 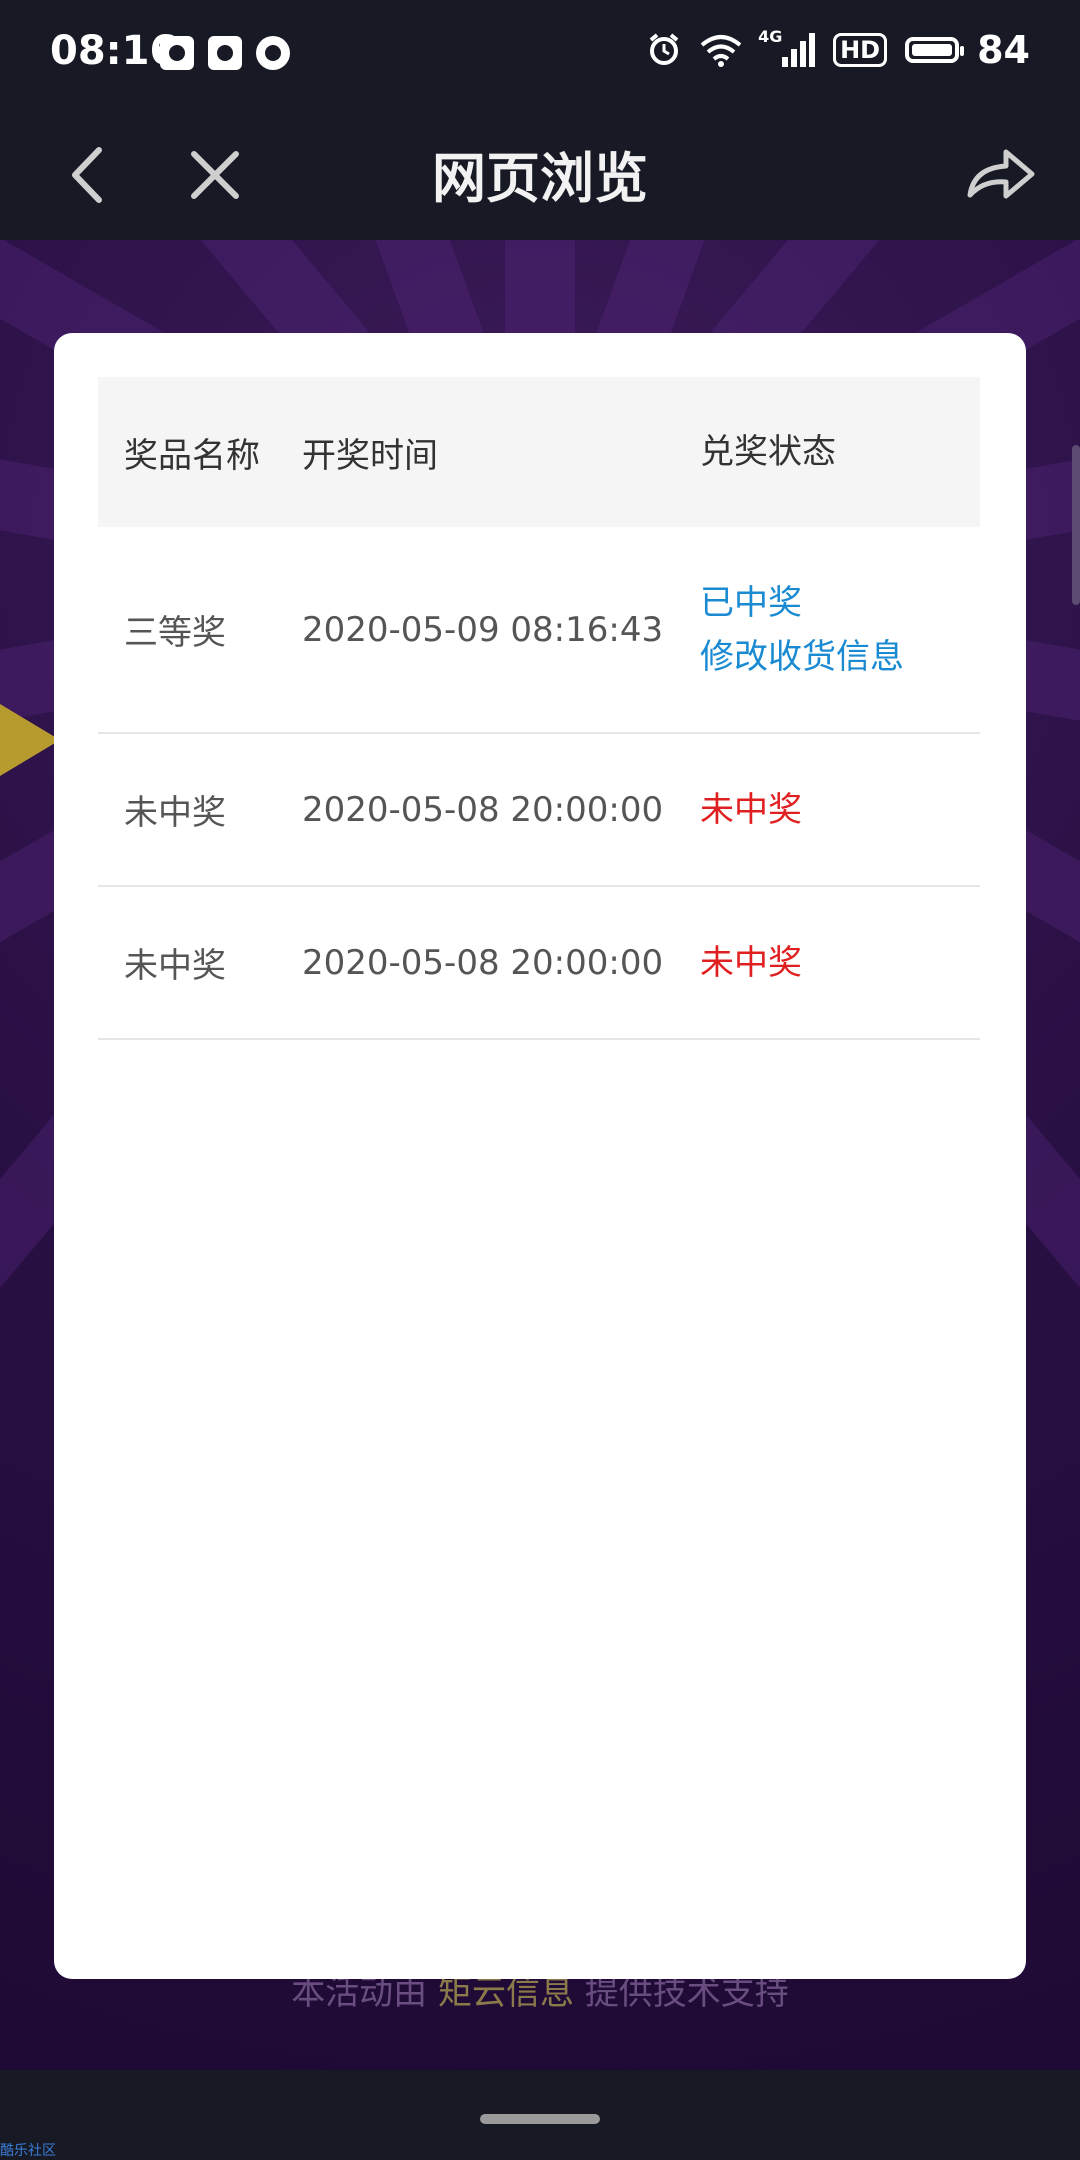 I want to click on network-type-label: 4G, so click(x=770, y=36).